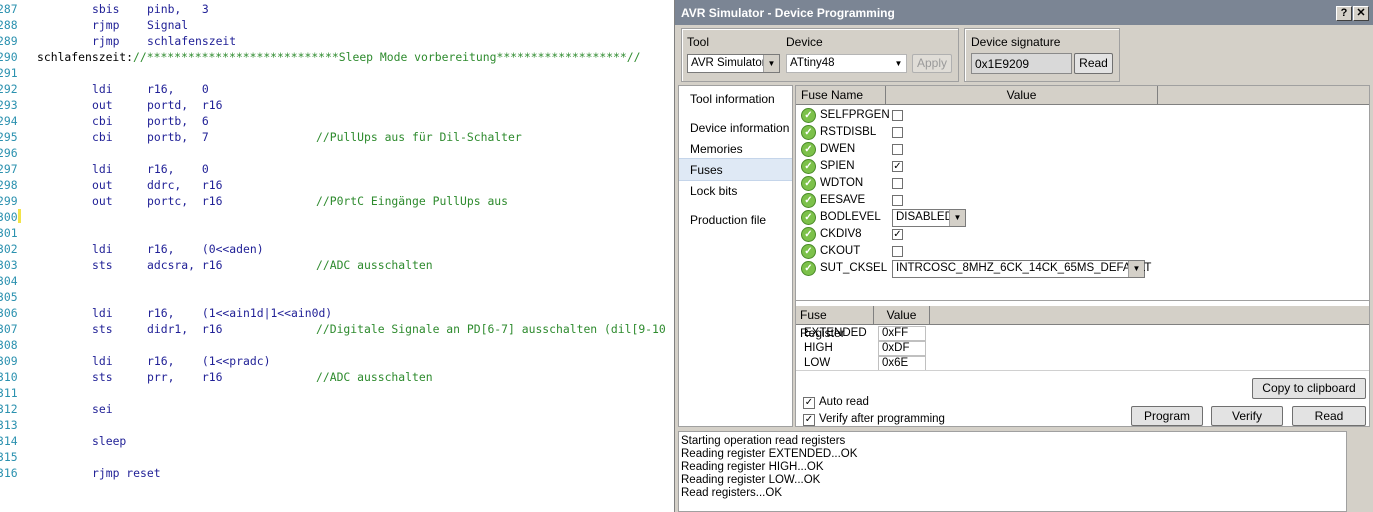  Describe the element at coordinates (336, 73) in the screenshot. I see `code-line: 291` at that location.